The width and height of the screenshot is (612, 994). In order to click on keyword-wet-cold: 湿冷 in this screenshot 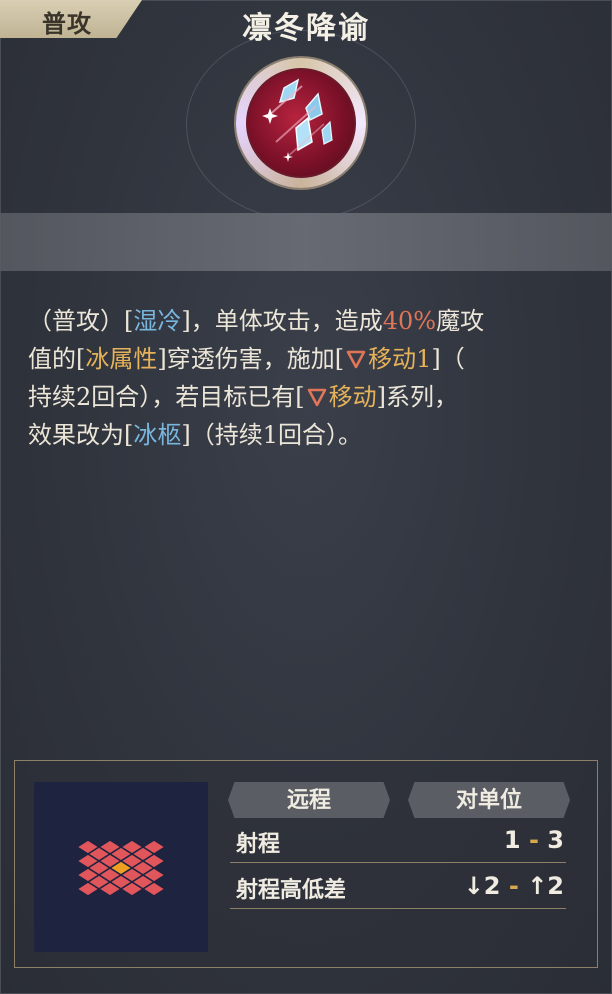, I will do `click(157, 321)`.